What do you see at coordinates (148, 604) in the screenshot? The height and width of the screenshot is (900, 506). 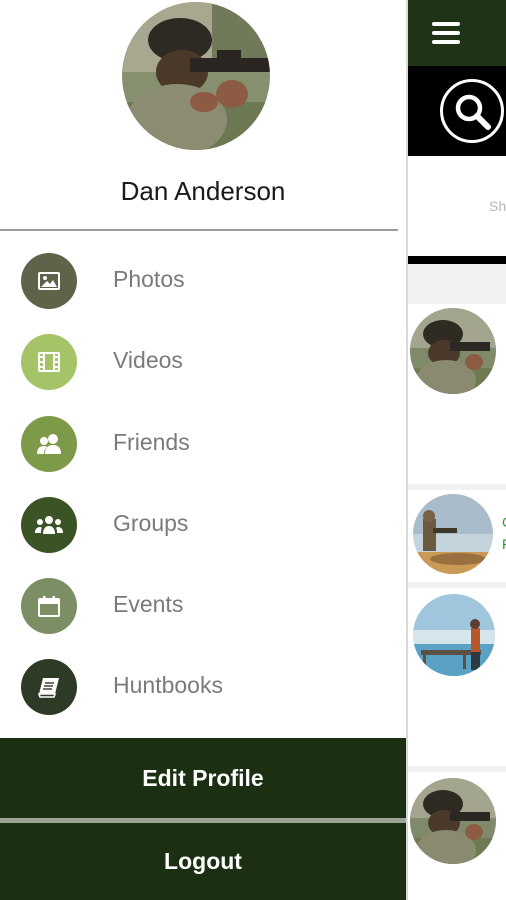 I see `menu-item-label: Events` at bounding box center [148, 604].